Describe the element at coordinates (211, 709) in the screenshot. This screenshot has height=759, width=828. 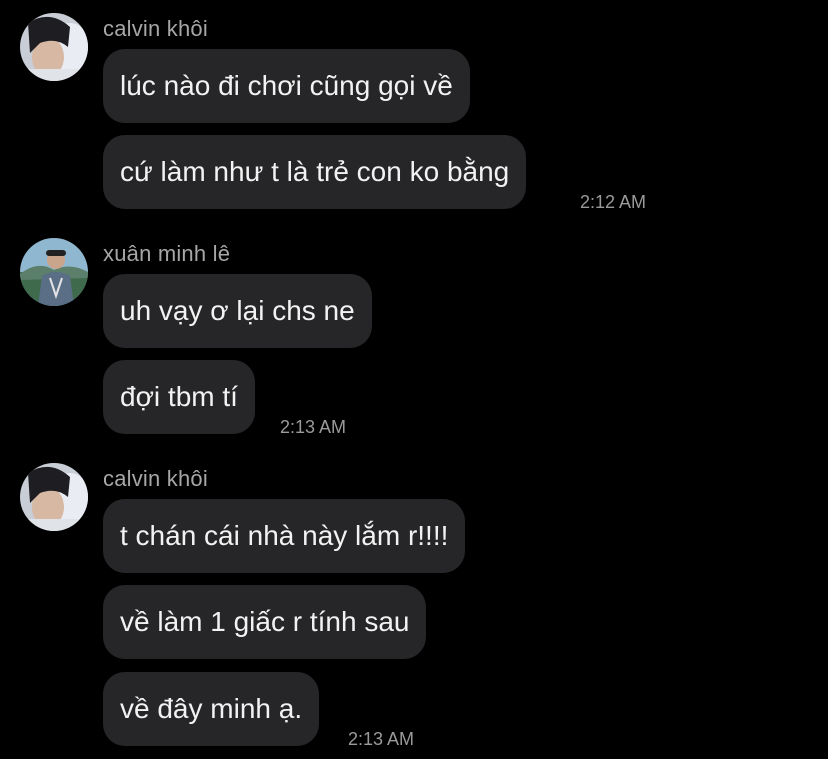
I see `message-bubble: về đây minh ạ.` at that location.